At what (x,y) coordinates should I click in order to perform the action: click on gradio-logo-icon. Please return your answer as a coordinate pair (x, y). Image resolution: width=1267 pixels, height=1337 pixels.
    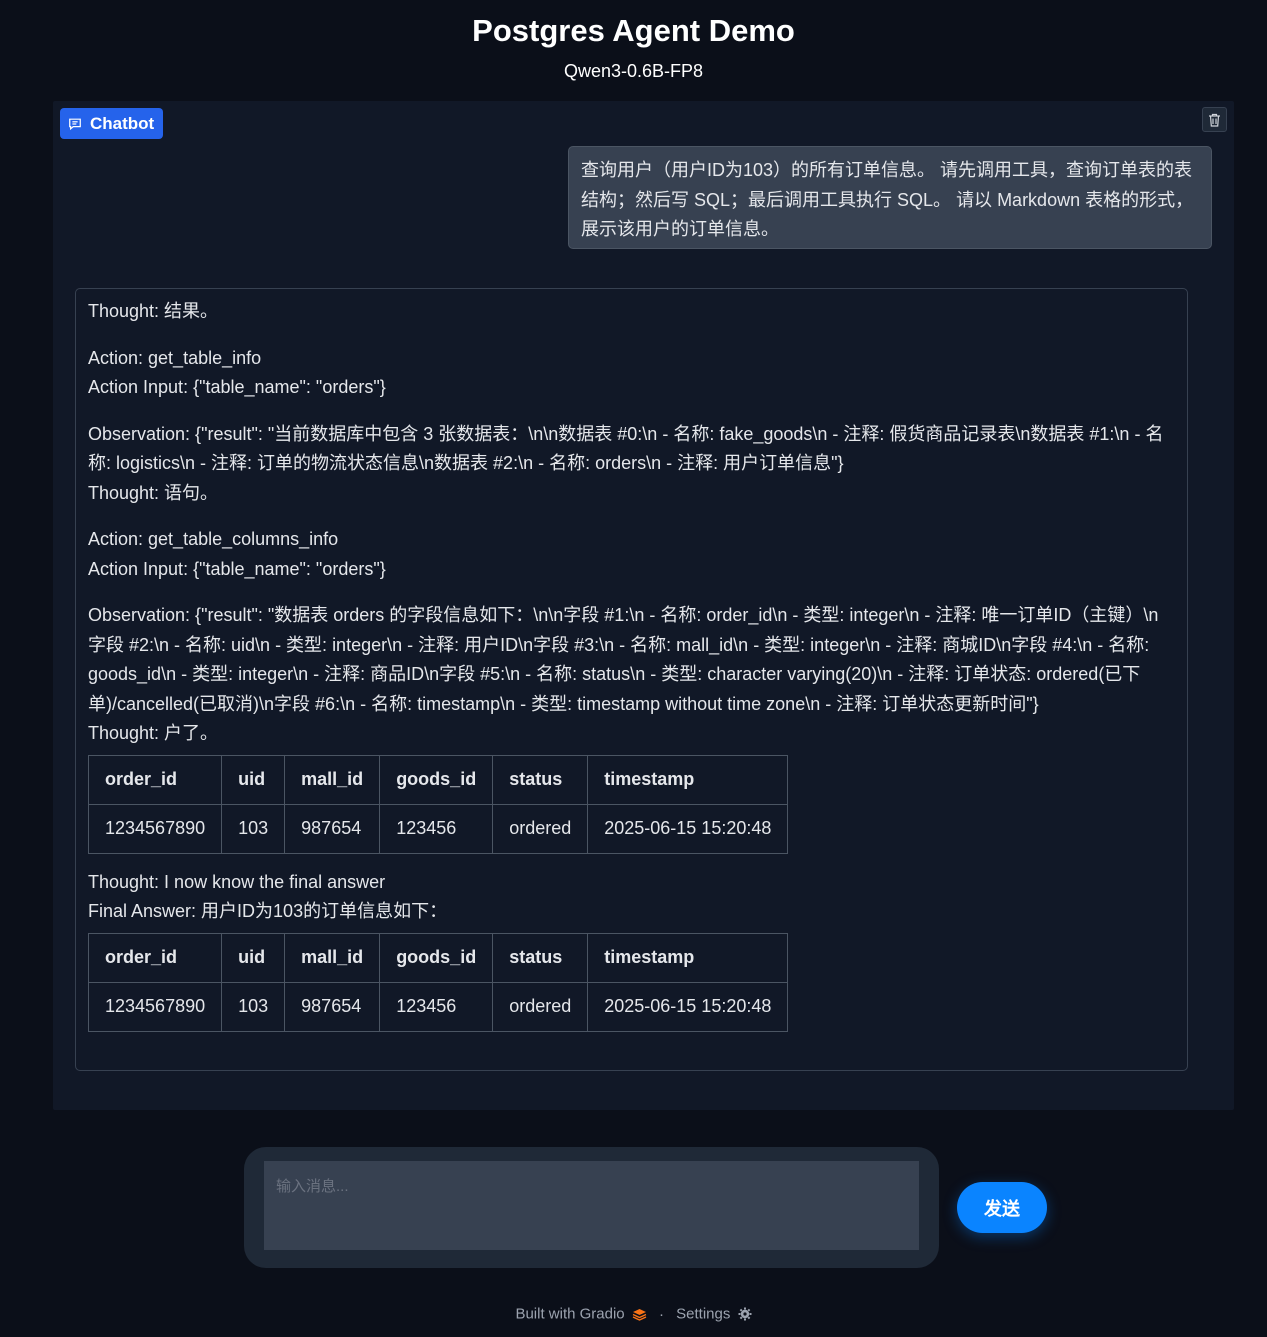
    Looking at the image, I should click on (639, 1314).